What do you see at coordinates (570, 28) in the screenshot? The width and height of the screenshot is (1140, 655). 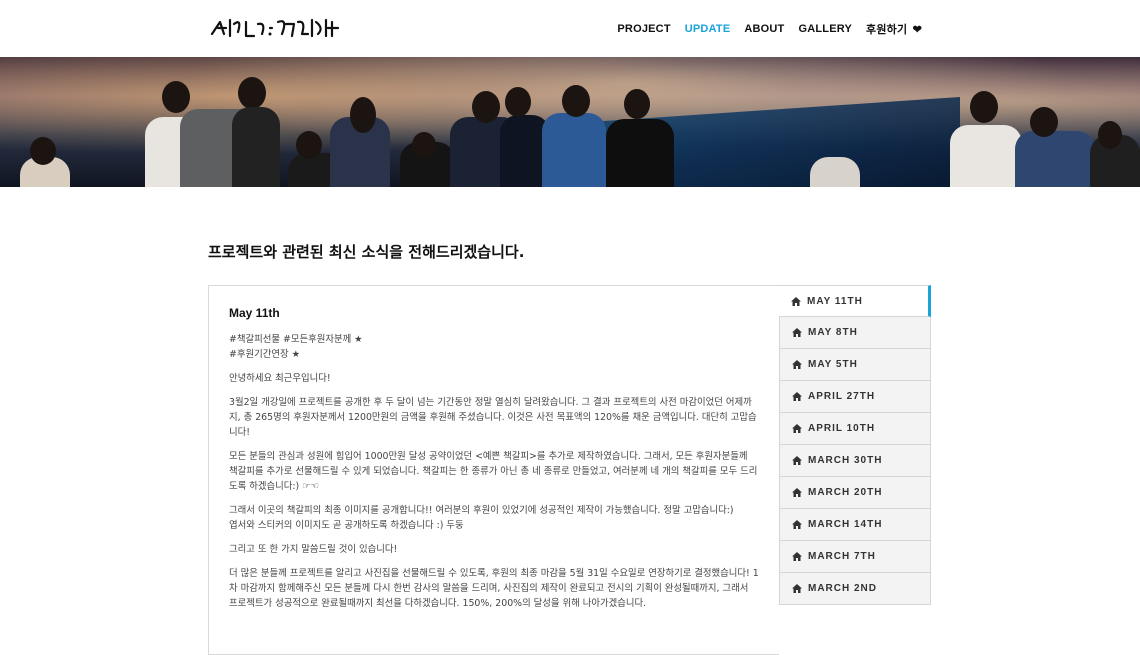 I see `header: PROJECT UPDATE ABOUT GALLERY 후원하기 ❤` at bounding box center [570, 28].